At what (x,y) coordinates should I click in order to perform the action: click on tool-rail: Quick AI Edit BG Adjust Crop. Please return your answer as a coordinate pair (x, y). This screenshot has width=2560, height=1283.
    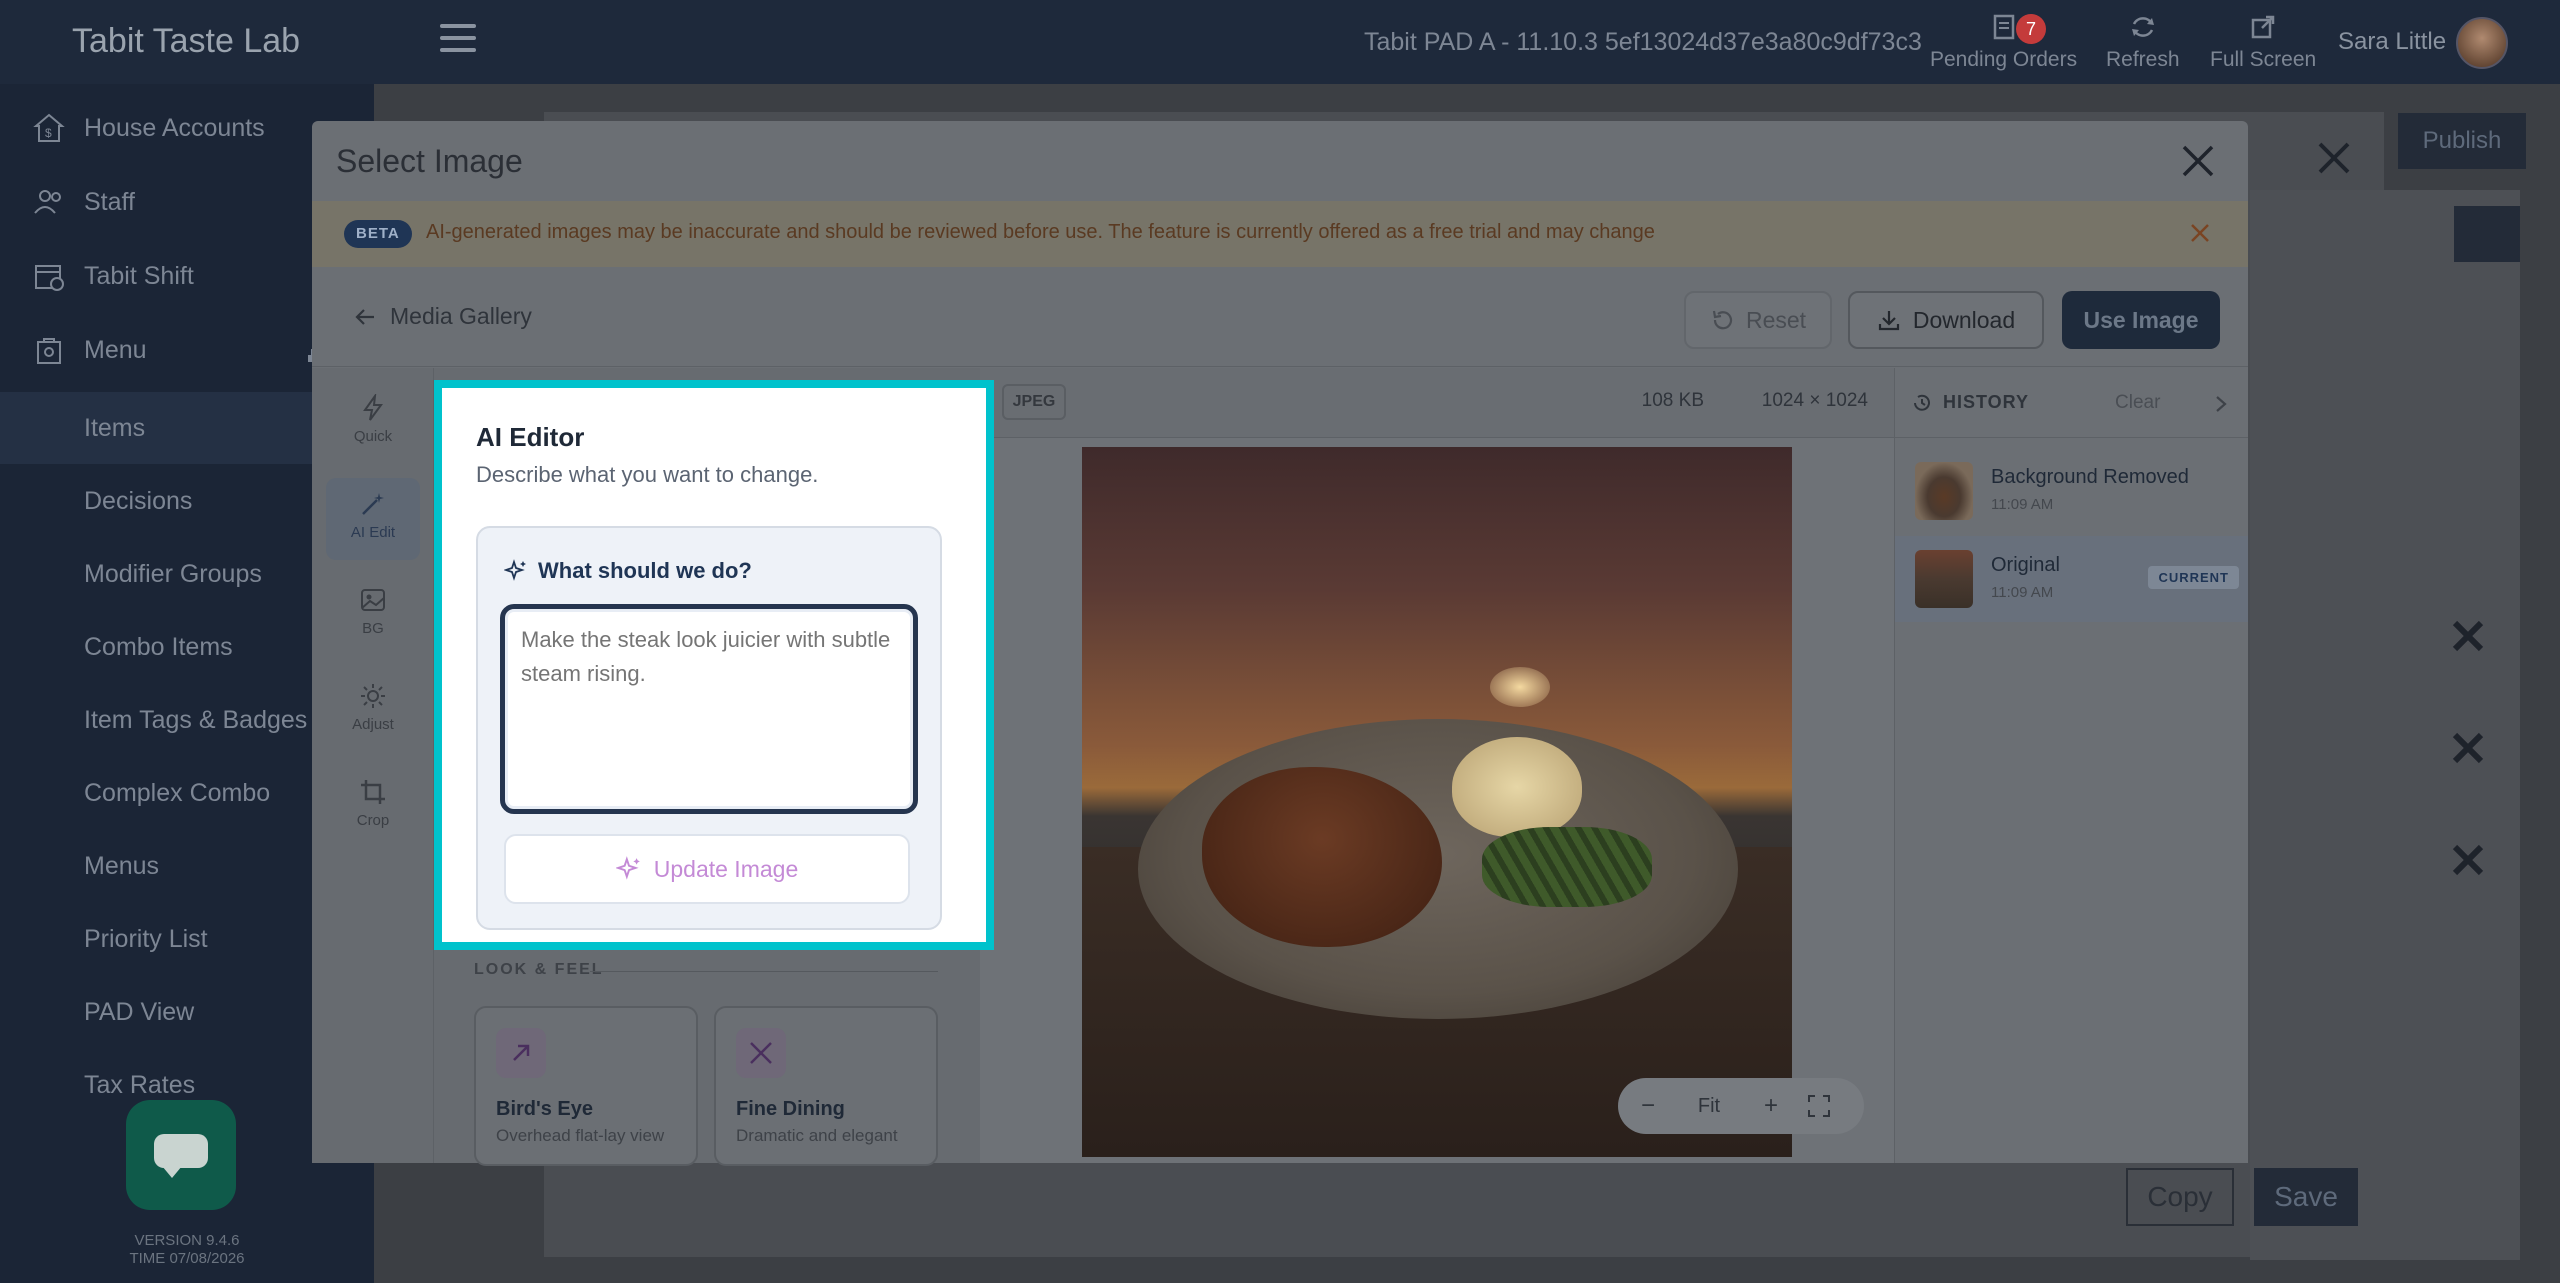
    Looking at the image, I should click on (373, 765).